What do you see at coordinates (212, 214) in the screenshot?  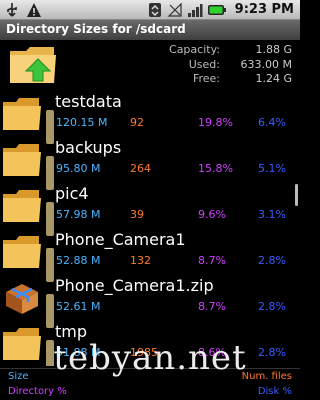 I see `entry-dir-percent: 9.6%` at bounding box center [212, 214].